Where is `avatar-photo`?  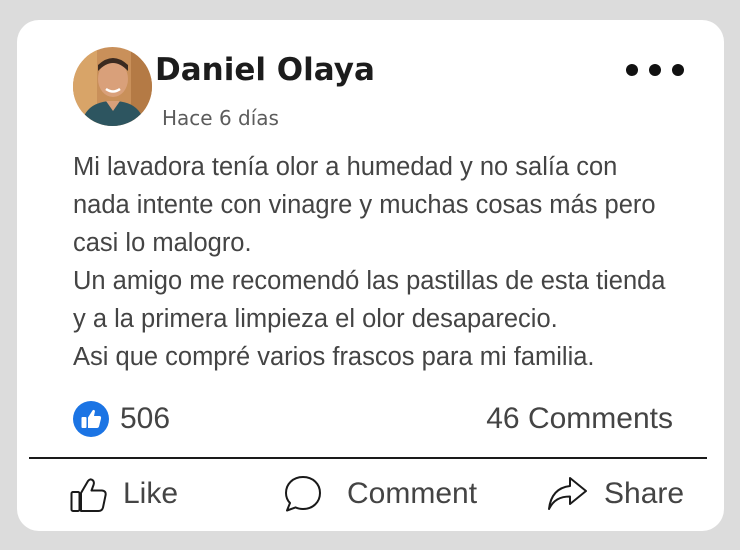
avatar-photo is located at coordinates (112, 86).